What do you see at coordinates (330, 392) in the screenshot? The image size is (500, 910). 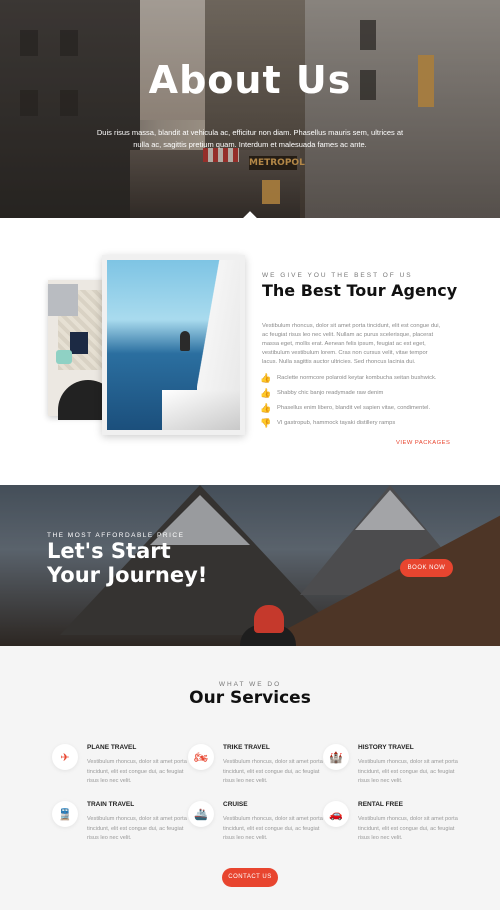 I see `feature-text: Shabby chic banjo readymade raw denim` at bounding box center [330, 392].